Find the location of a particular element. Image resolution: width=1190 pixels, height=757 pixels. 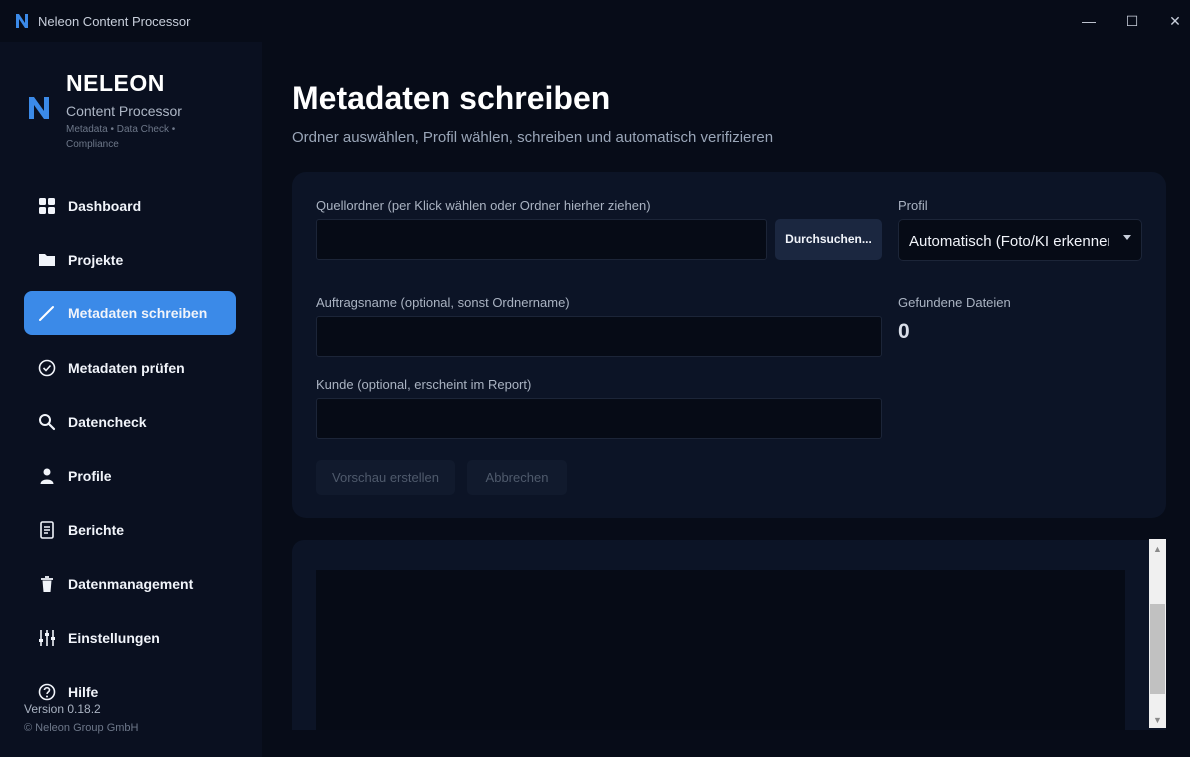

copyright-text: © Neleon Group GmbH is located at coordinates (81, 728).